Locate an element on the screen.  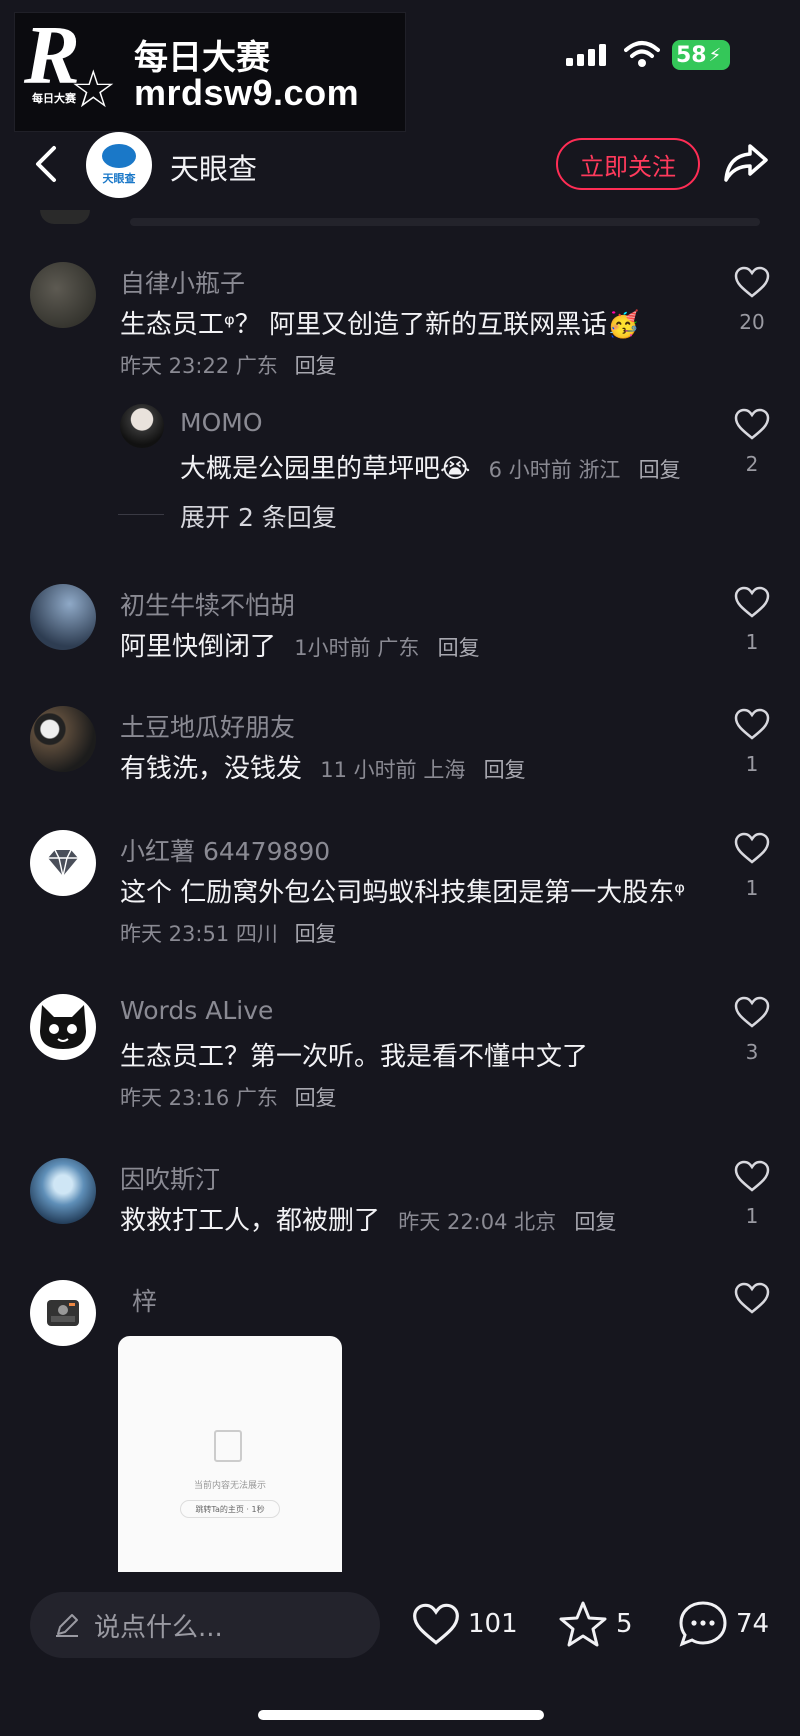
expand-divider is located at coordinates (141, 514).